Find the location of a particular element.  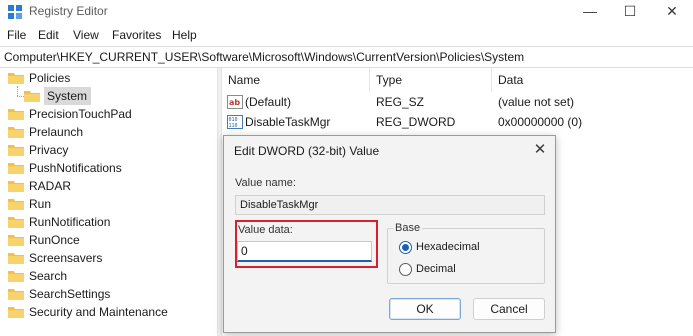

menu-edit: Edit is located at coordinates (48, 35).